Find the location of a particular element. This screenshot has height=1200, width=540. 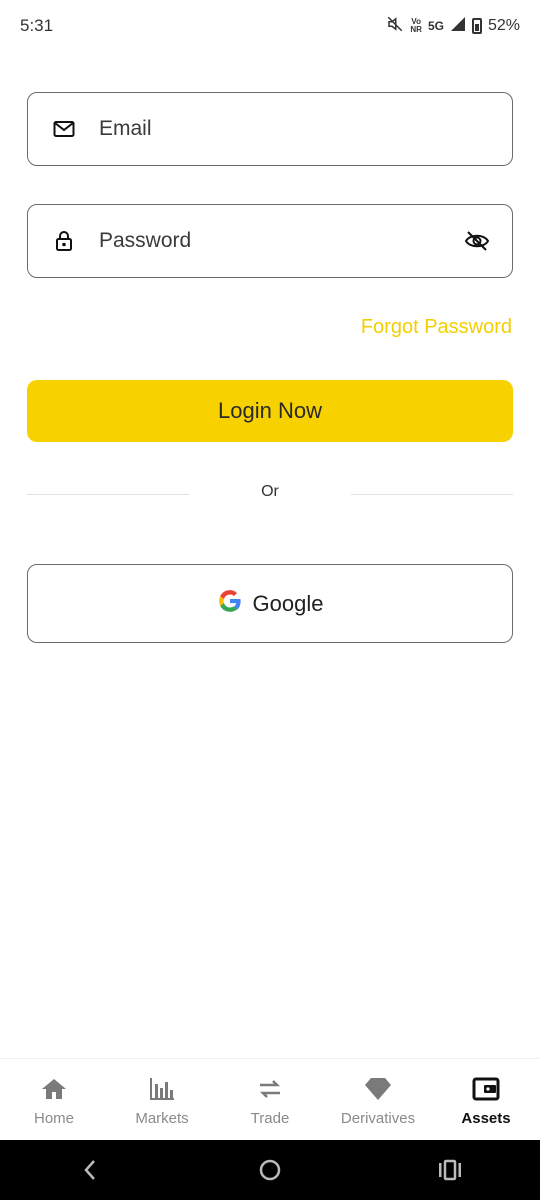

battery-icon is located at coordinates (476, 26).